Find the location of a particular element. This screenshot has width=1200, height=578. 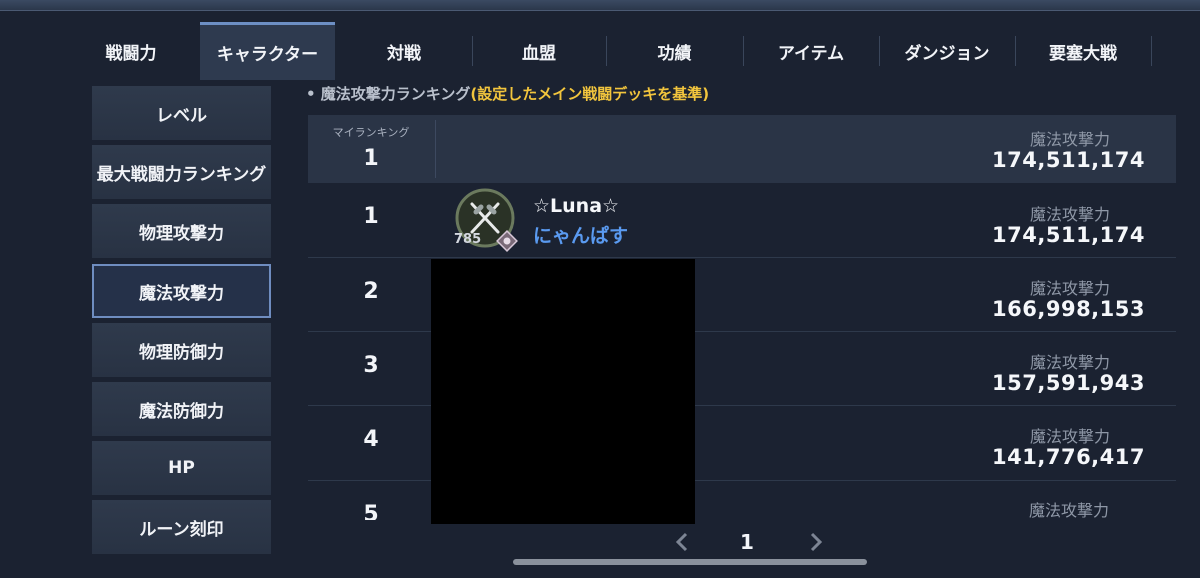

row-divider is located at coordinates (742, 257).